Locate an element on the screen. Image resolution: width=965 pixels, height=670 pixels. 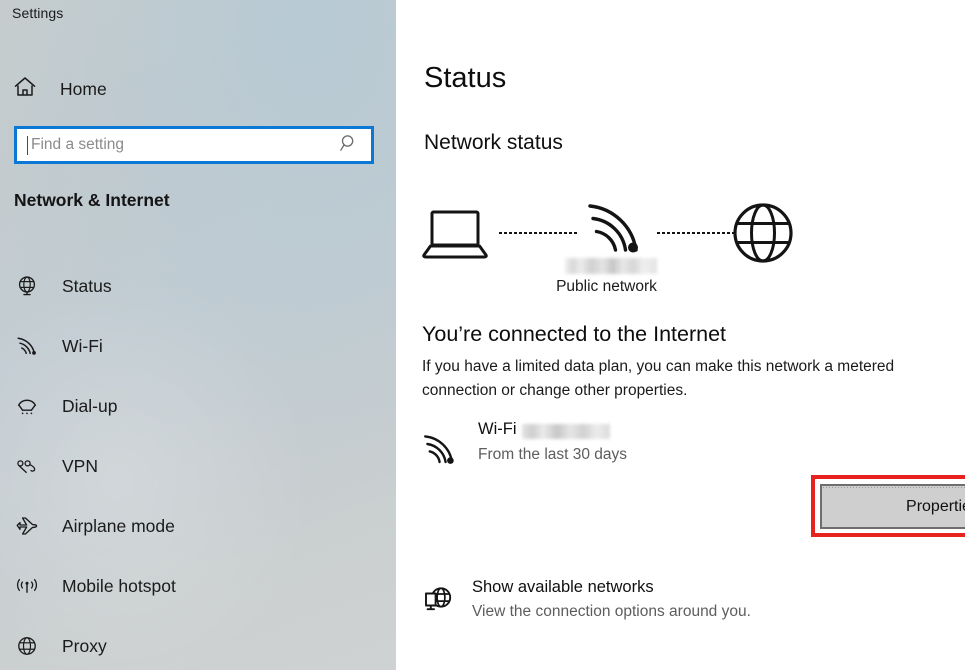
search-placeholder: Find a setting is located at coordinates (78, 145).